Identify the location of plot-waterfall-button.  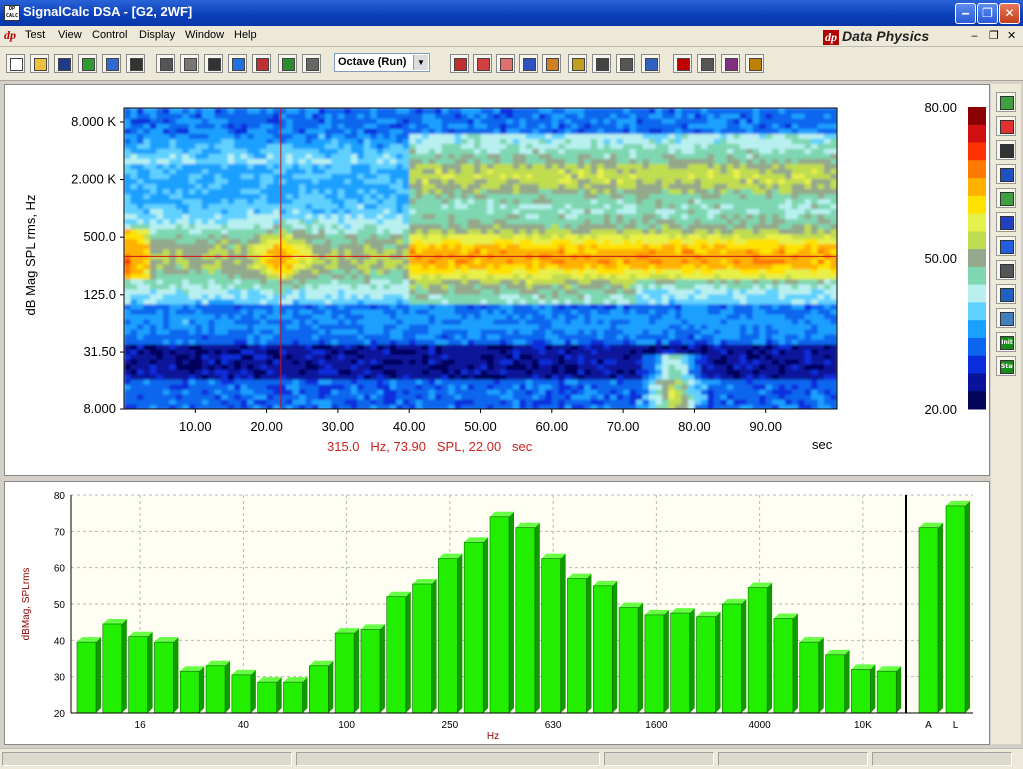
(528, 63).